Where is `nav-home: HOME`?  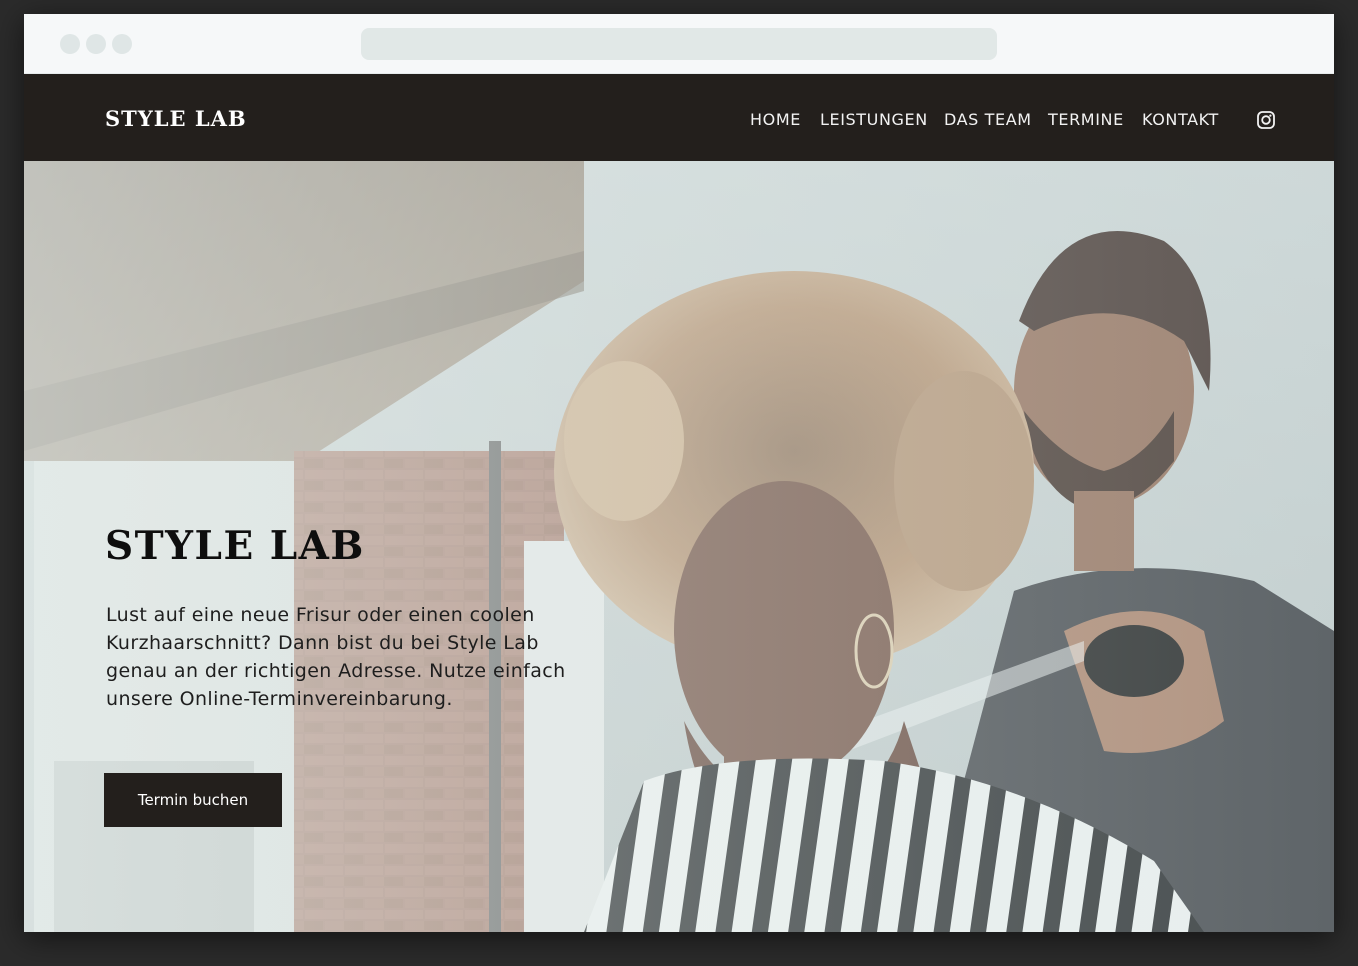 nav-home: HOME is located at coordinates (775, 119).